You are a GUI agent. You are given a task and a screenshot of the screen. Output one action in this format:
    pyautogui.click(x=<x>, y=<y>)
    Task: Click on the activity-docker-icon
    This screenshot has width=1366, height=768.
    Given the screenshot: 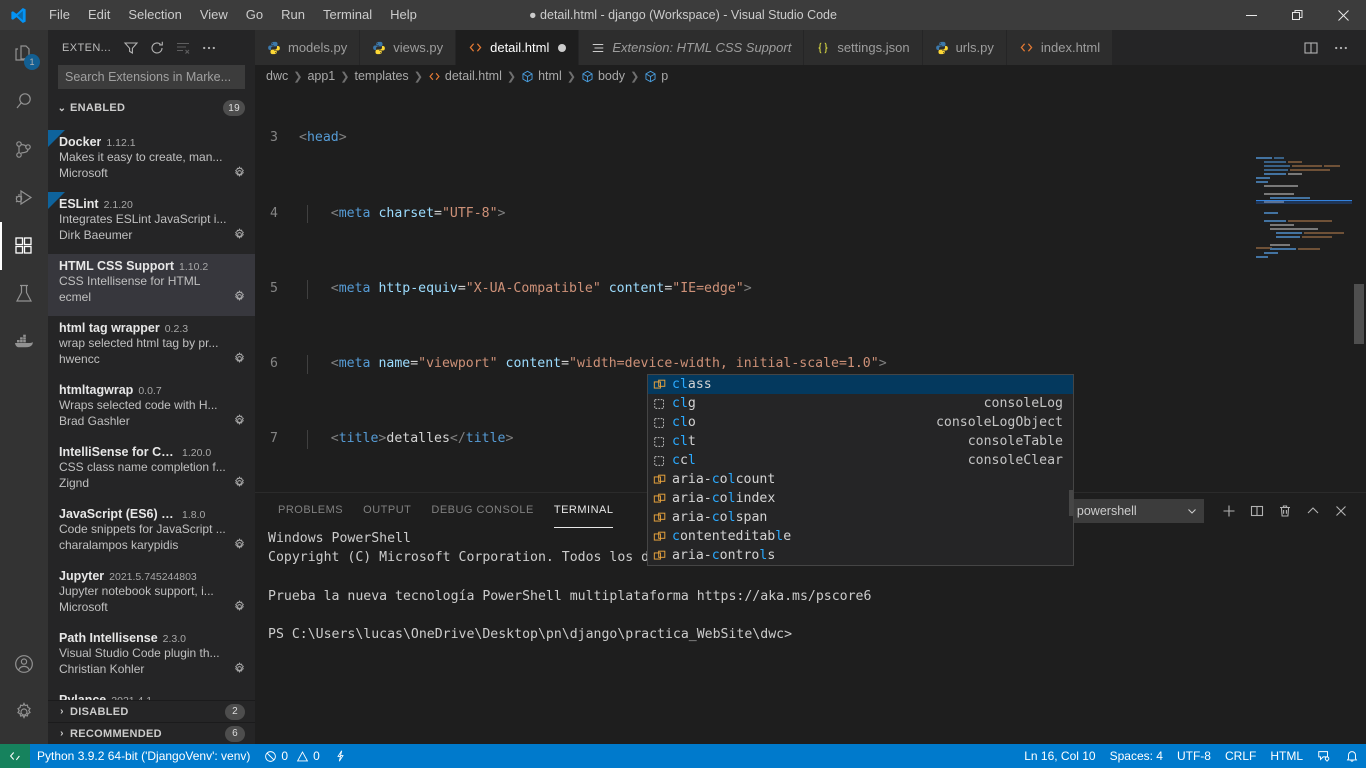 What is the action you would take?
    pyautogui.click(x=24, y=342)
    